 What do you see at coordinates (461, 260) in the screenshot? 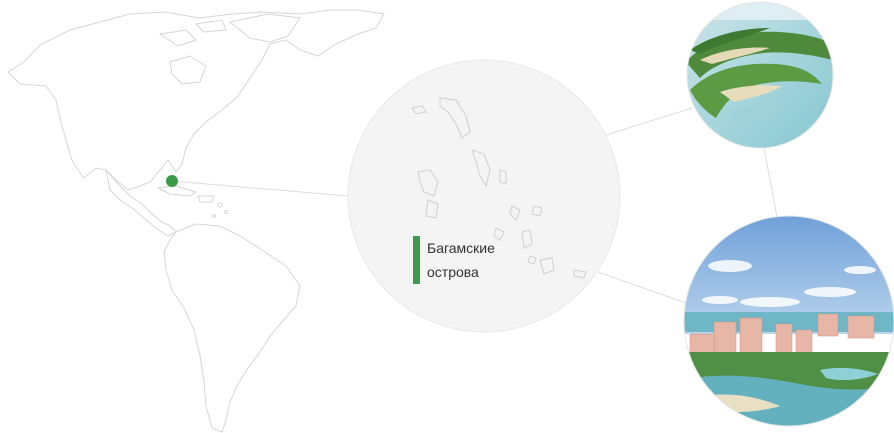
I see `region-label-text: Багамские острова` at bounding box center [461, 260].